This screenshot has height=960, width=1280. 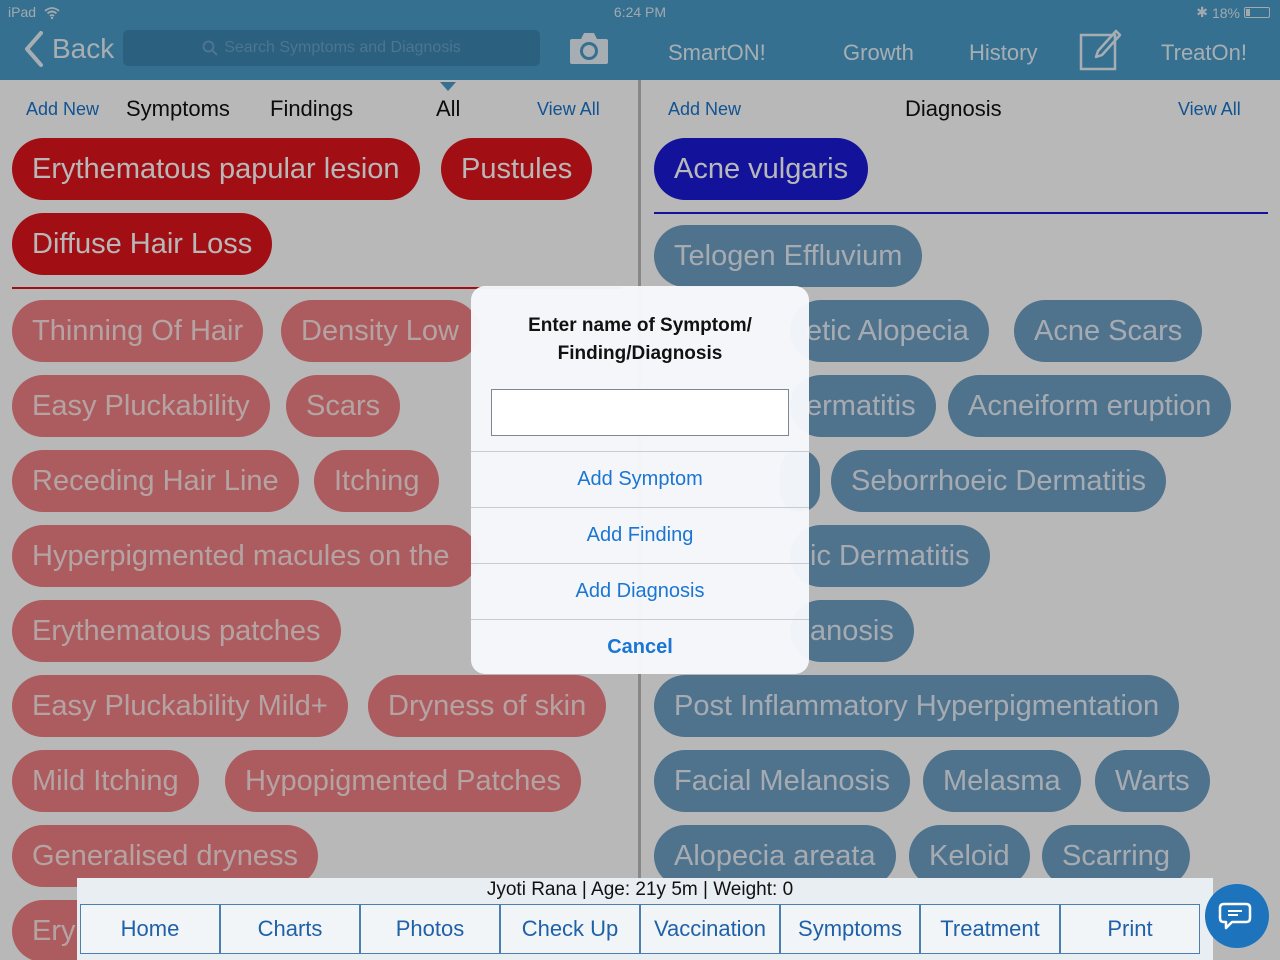 I want to click on treatment-button: Treatment, so click(x=990, y=929).